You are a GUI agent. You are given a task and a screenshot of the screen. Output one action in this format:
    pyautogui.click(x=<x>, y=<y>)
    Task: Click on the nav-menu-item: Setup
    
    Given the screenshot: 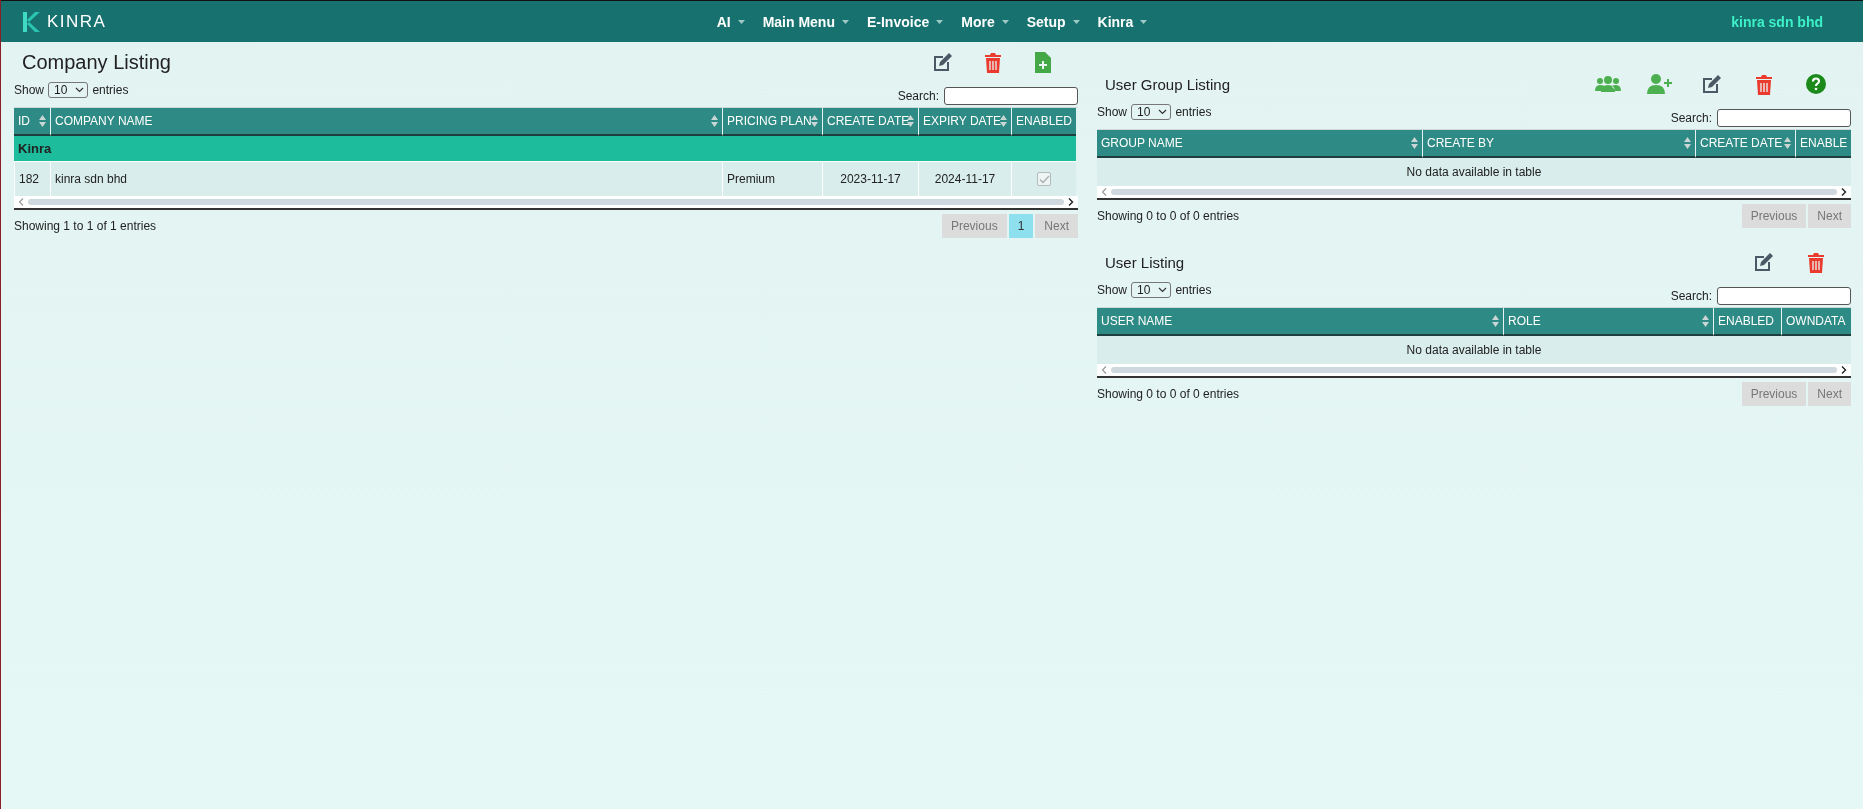 What is the action you would take?
    pyautogui.click(x=1053, y=21)
    